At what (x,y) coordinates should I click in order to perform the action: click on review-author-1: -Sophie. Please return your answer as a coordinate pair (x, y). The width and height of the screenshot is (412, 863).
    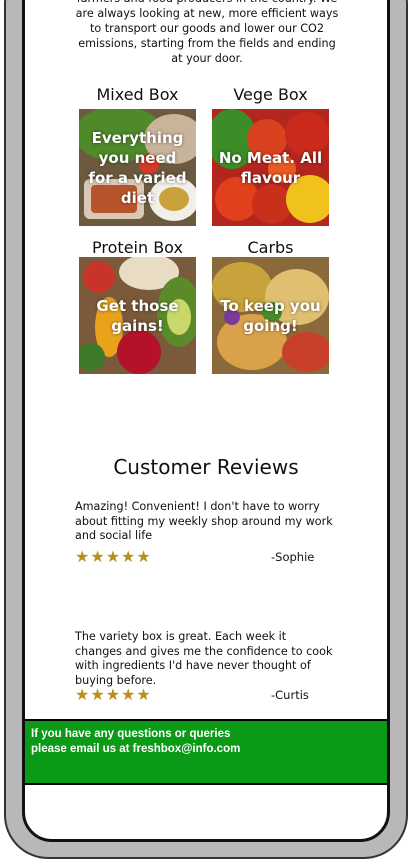
    Looking at the image, I should click on (293, 557).